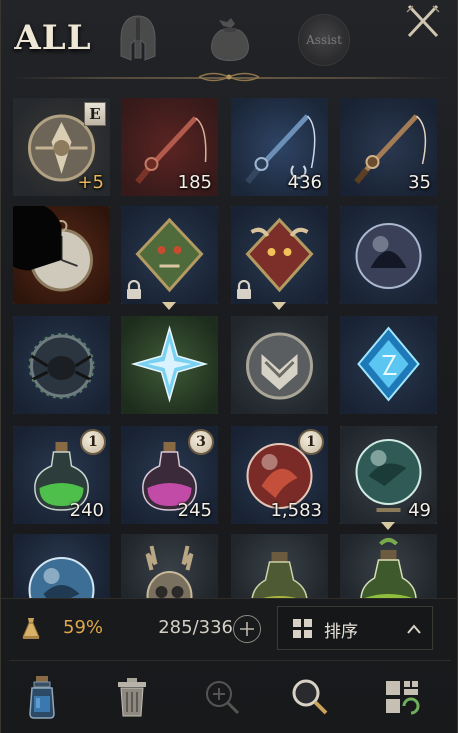  I want to click on item-slot-fishing-rod-wood: 35, so click(388, 147).